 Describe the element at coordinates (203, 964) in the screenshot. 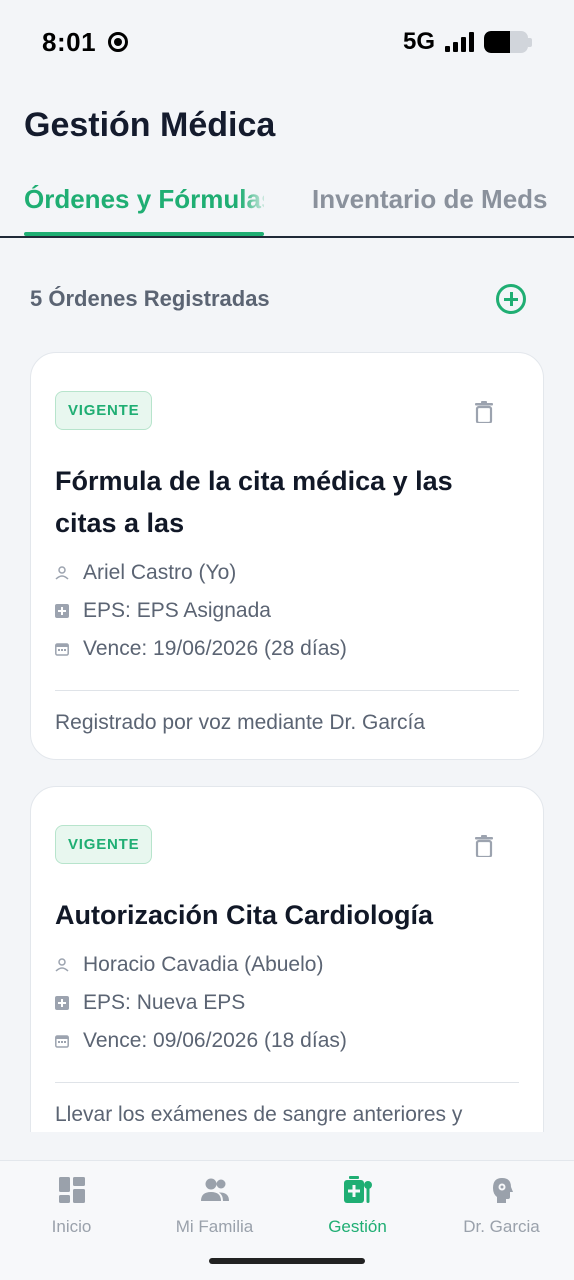

I see `patient-name: Horacio Cavadia (Abuelo)` at that location.